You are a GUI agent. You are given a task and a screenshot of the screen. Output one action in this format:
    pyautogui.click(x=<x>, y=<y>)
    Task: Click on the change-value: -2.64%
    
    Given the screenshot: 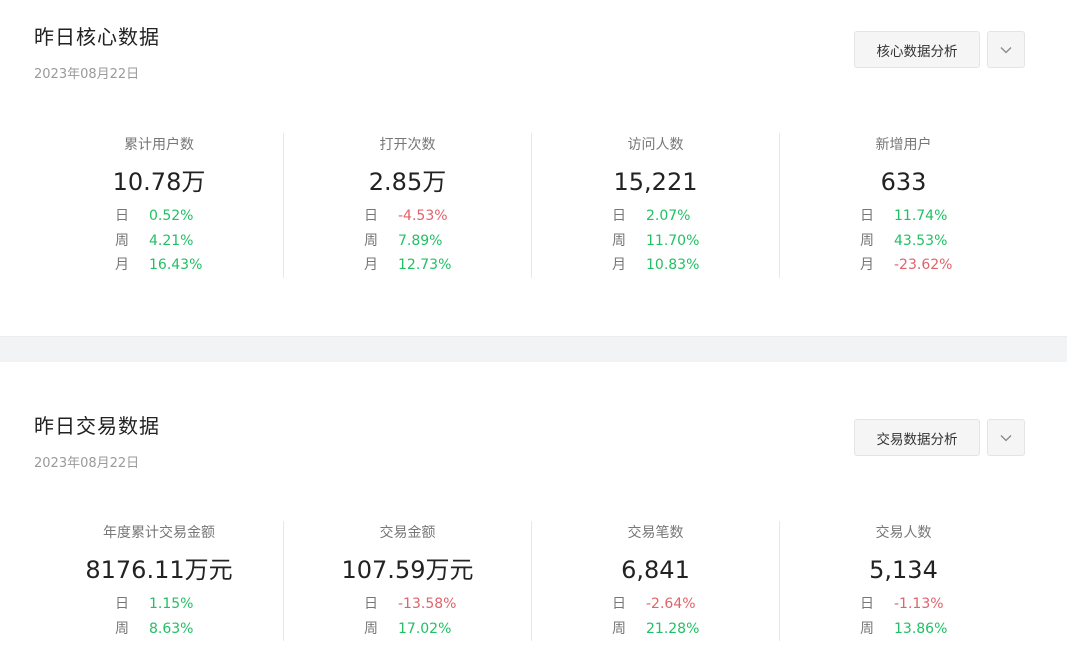 What is the action you would take?
    pyautogui.click(x=671, y=604)
    